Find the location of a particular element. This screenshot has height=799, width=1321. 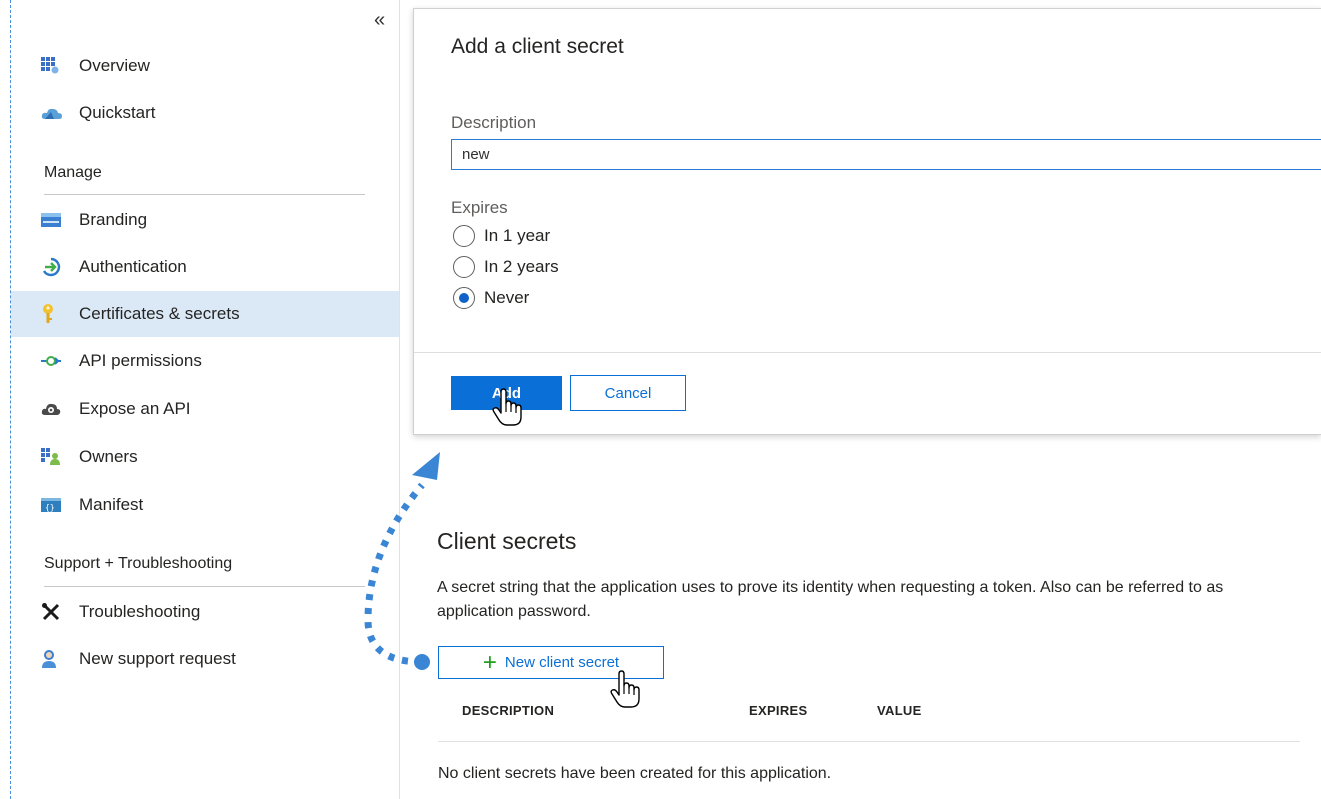

overview-grid-icon is located at coordinates (54, 66).